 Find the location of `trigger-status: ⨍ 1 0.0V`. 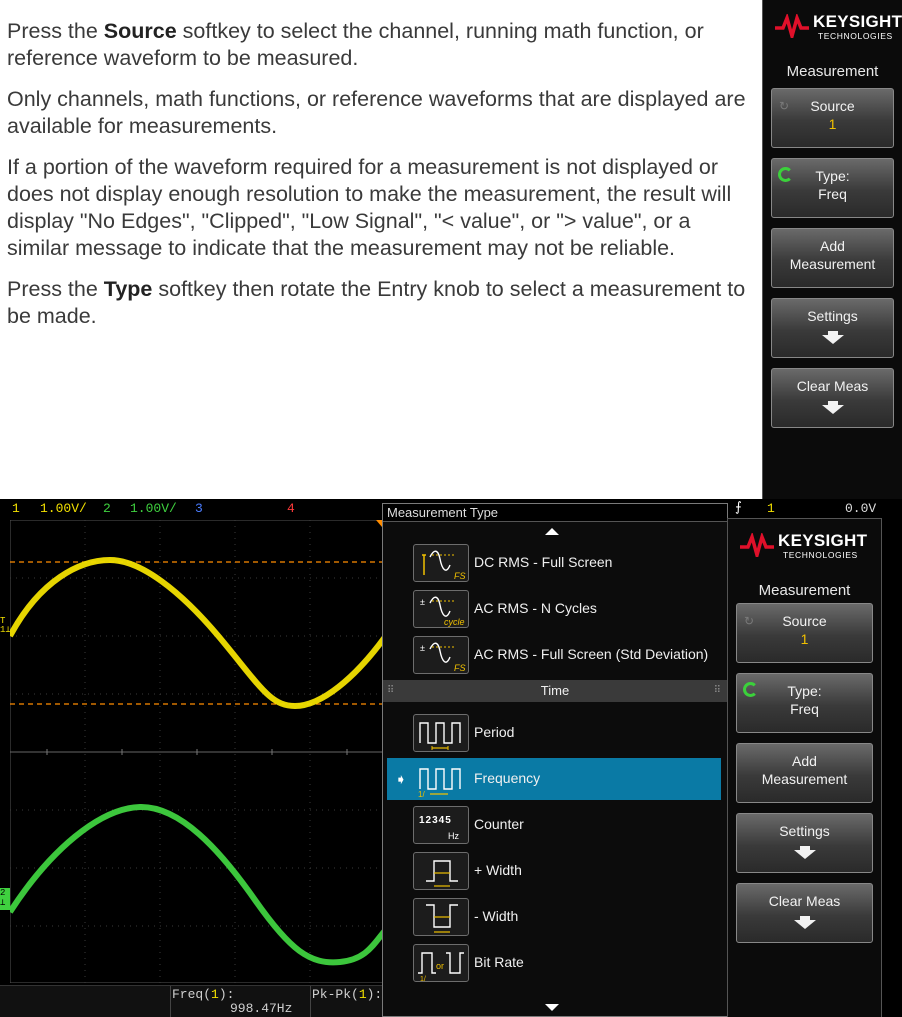

trigger-status: ⨍ 1 0.0V is located at coordinates (814, 508).